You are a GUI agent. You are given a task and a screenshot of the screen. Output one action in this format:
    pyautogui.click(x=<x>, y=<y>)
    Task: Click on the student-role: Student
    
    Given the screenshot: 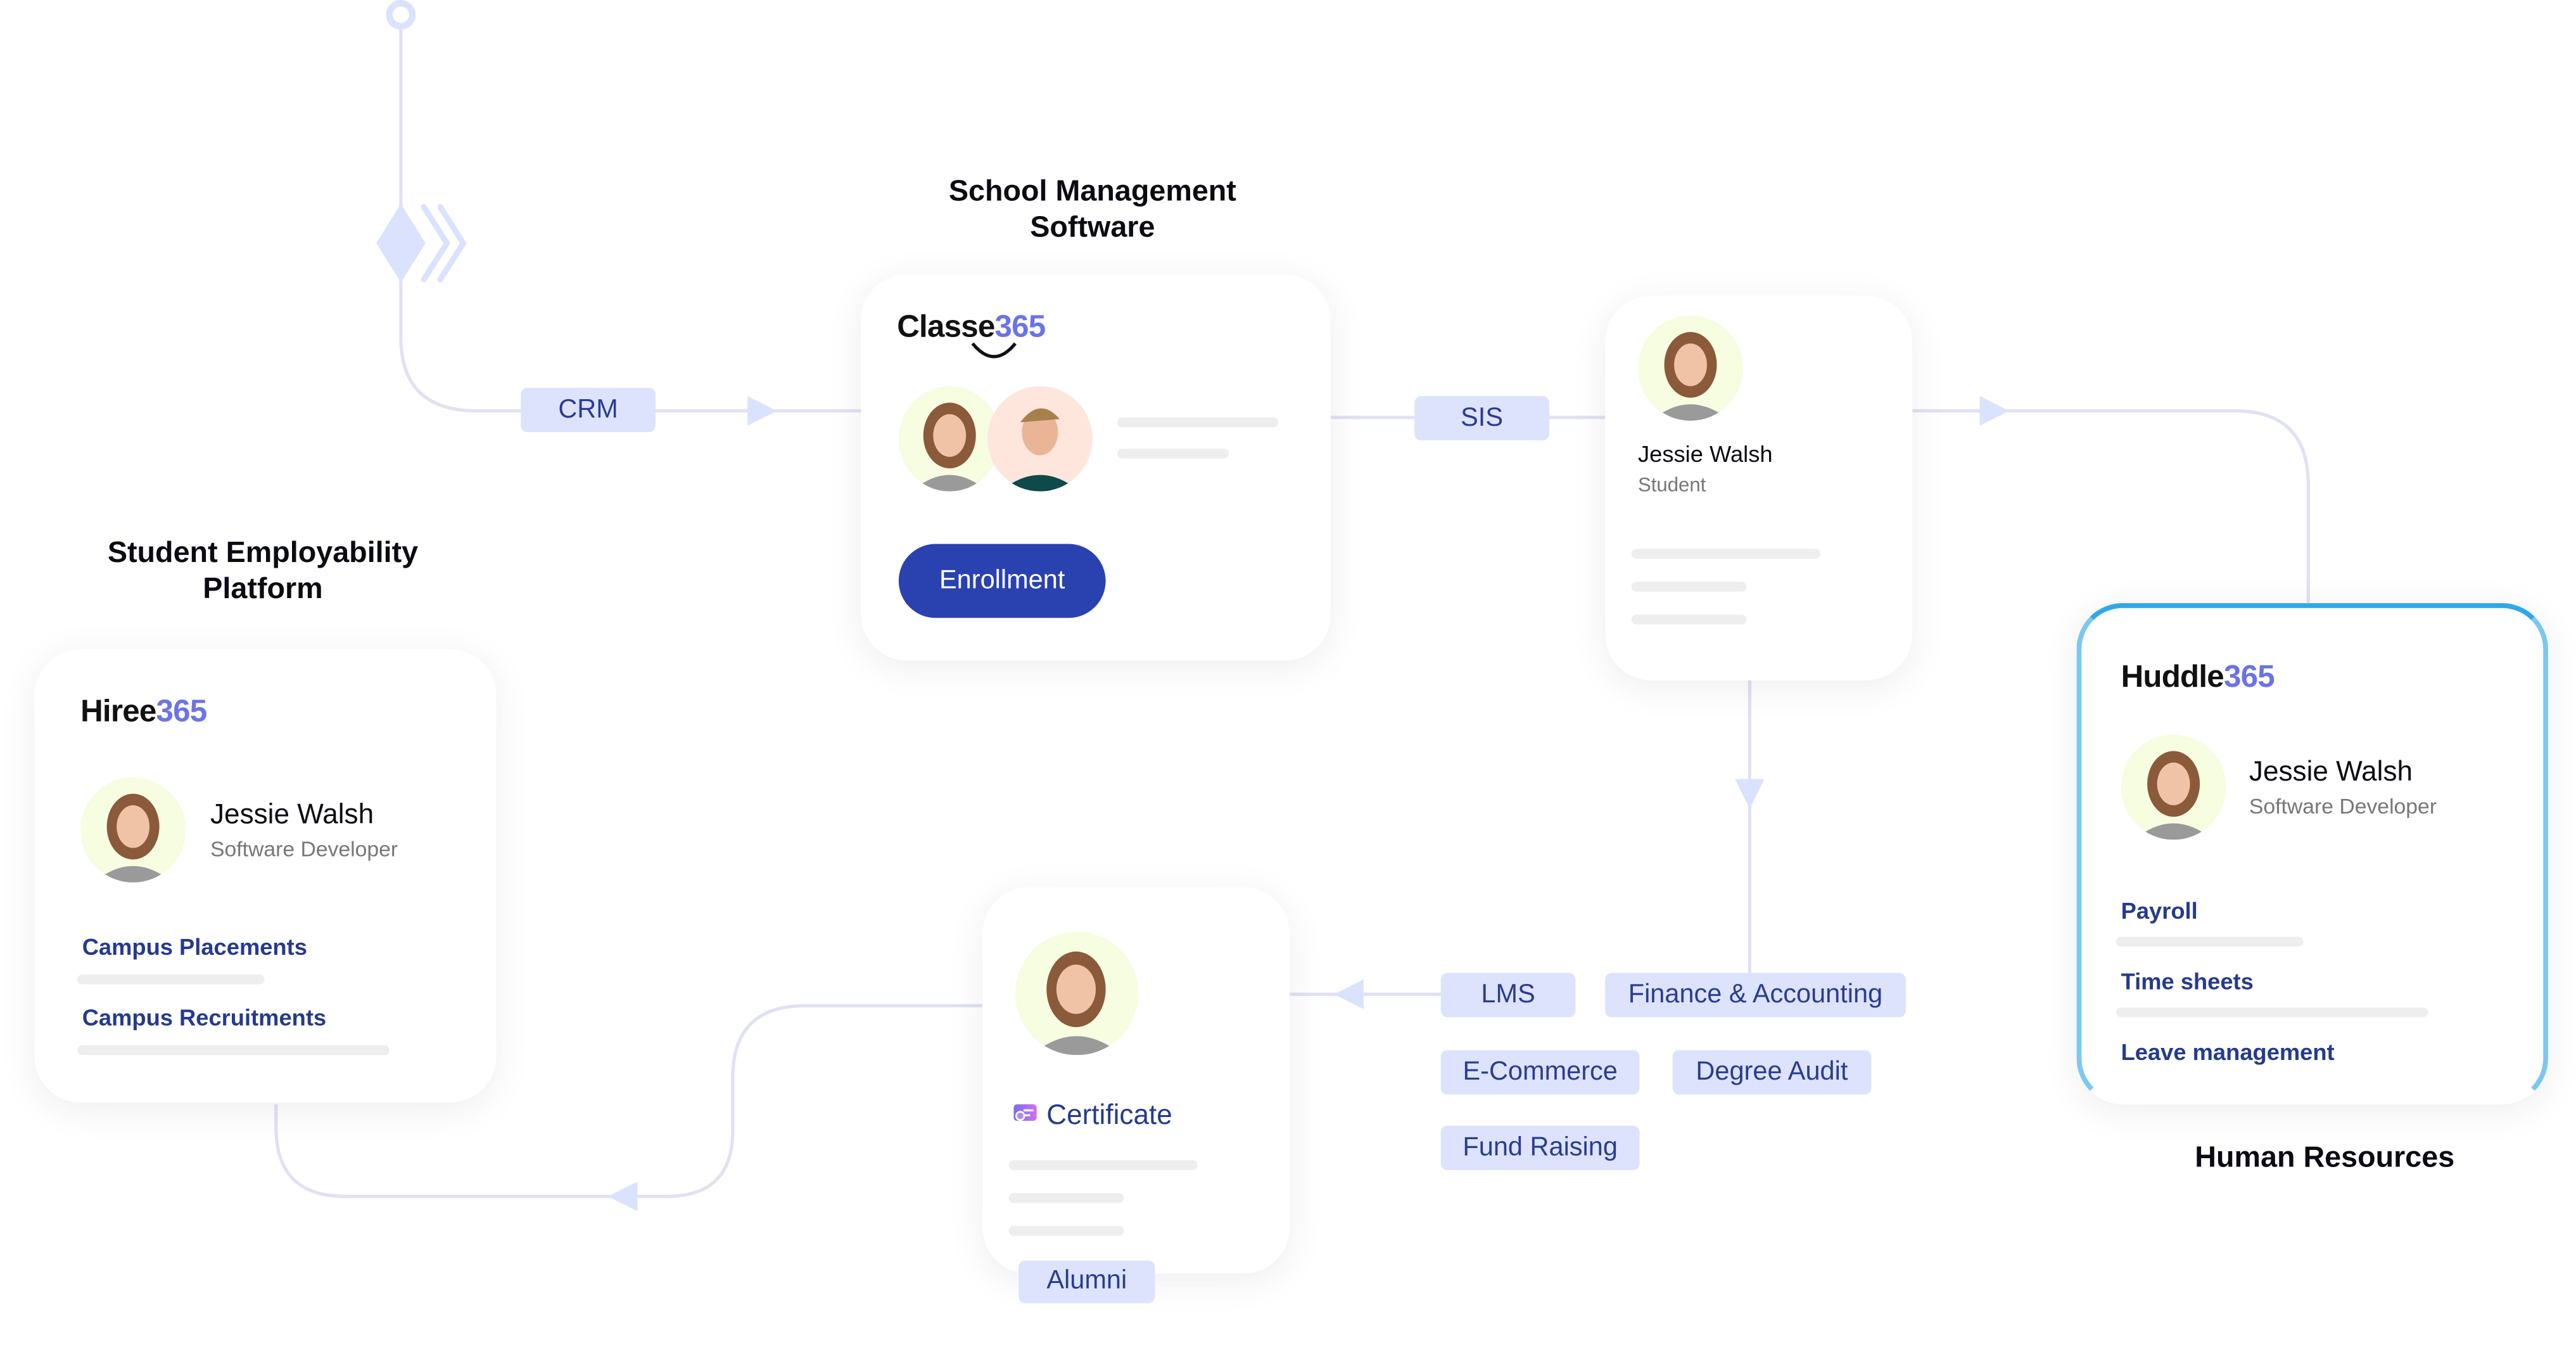 What is the action you would take?
    pyautogui.click(x=1672, y=485)
    